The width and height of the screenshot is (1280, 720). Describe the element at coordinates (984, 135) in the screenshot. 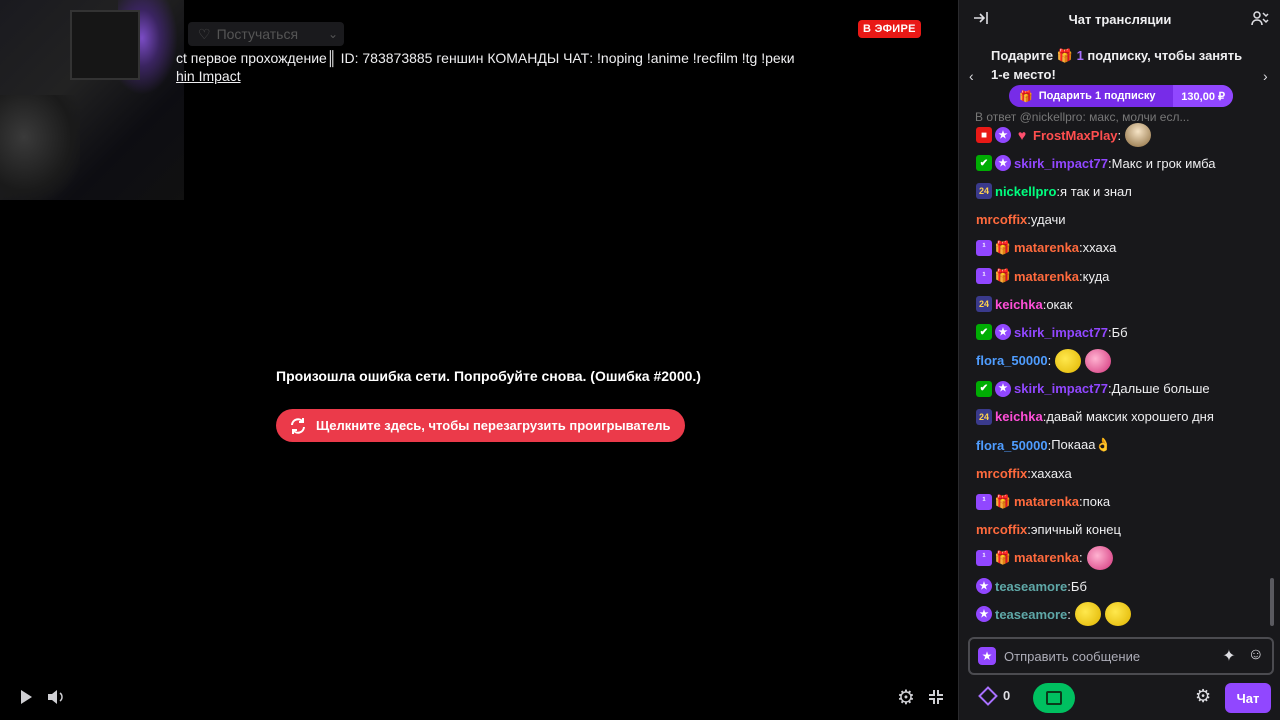

I see `camera-badge-icon: ■` at that location.